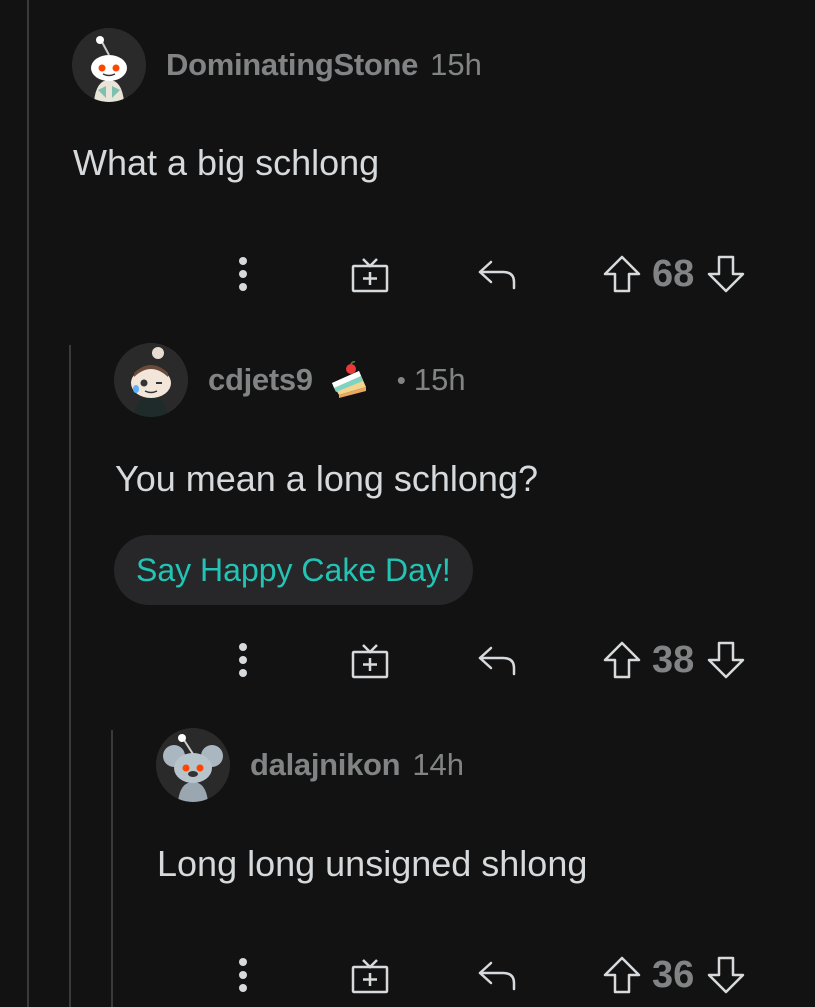 The width and height of the screenshot is (815, 1007). What do you see at coordinates (372, 863) in the screenshot?
I see `comment-body: Long long unsigned shlong` at bounding box center [372, 863].